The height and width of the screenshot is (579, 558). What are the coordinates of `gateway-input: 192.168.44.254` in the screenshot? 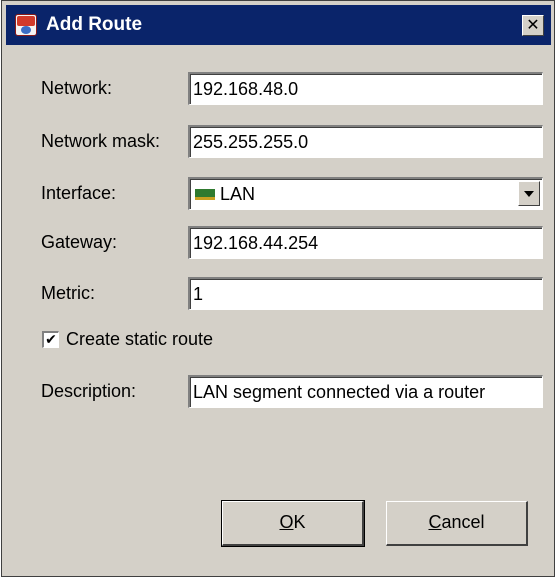 It's located at (365, 242).